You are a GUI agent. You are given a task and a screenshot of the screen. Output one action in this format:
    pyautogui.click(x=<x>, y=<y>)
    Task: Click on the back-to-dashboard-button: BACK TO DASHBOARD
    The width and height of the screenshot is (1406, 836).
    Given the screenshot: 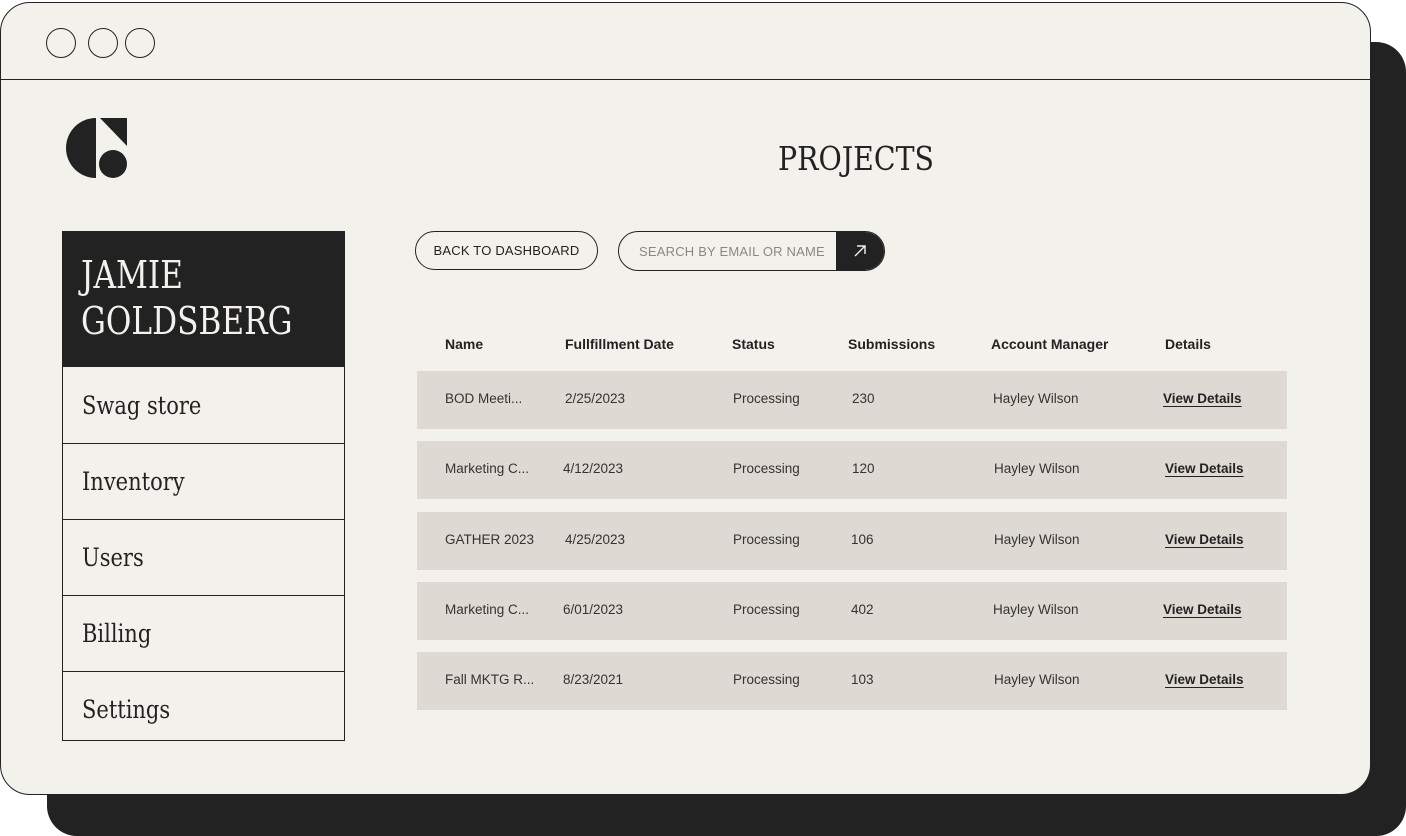 What is the action you would take?
    pyautogui.click(x=506, y=250)
    